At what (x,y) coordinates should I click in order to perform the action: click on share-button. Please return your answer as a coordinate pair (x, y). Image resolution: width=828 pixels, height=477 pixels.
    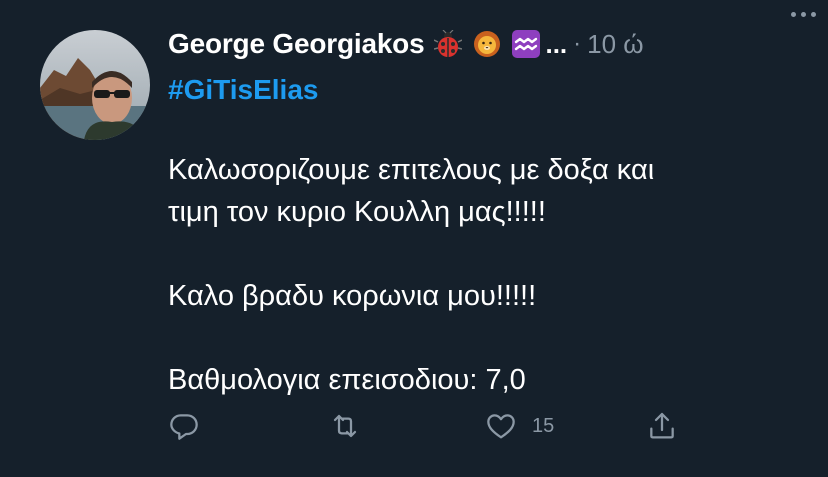
    Looking at the image, I should click on (662, 426).